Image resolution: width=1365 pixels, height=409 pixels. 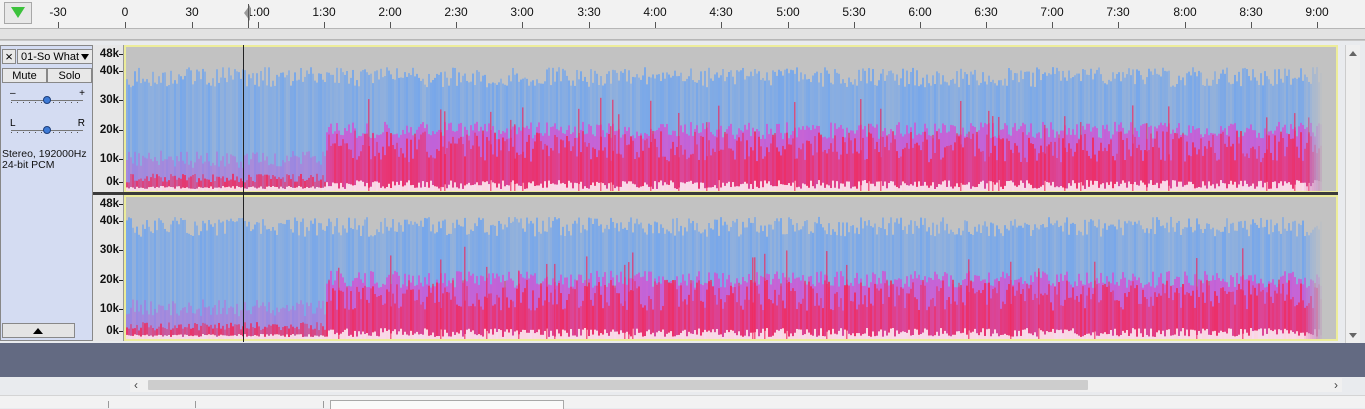 I want to click on ruler-tick-label: 2:00, so click(x=390, y=12).